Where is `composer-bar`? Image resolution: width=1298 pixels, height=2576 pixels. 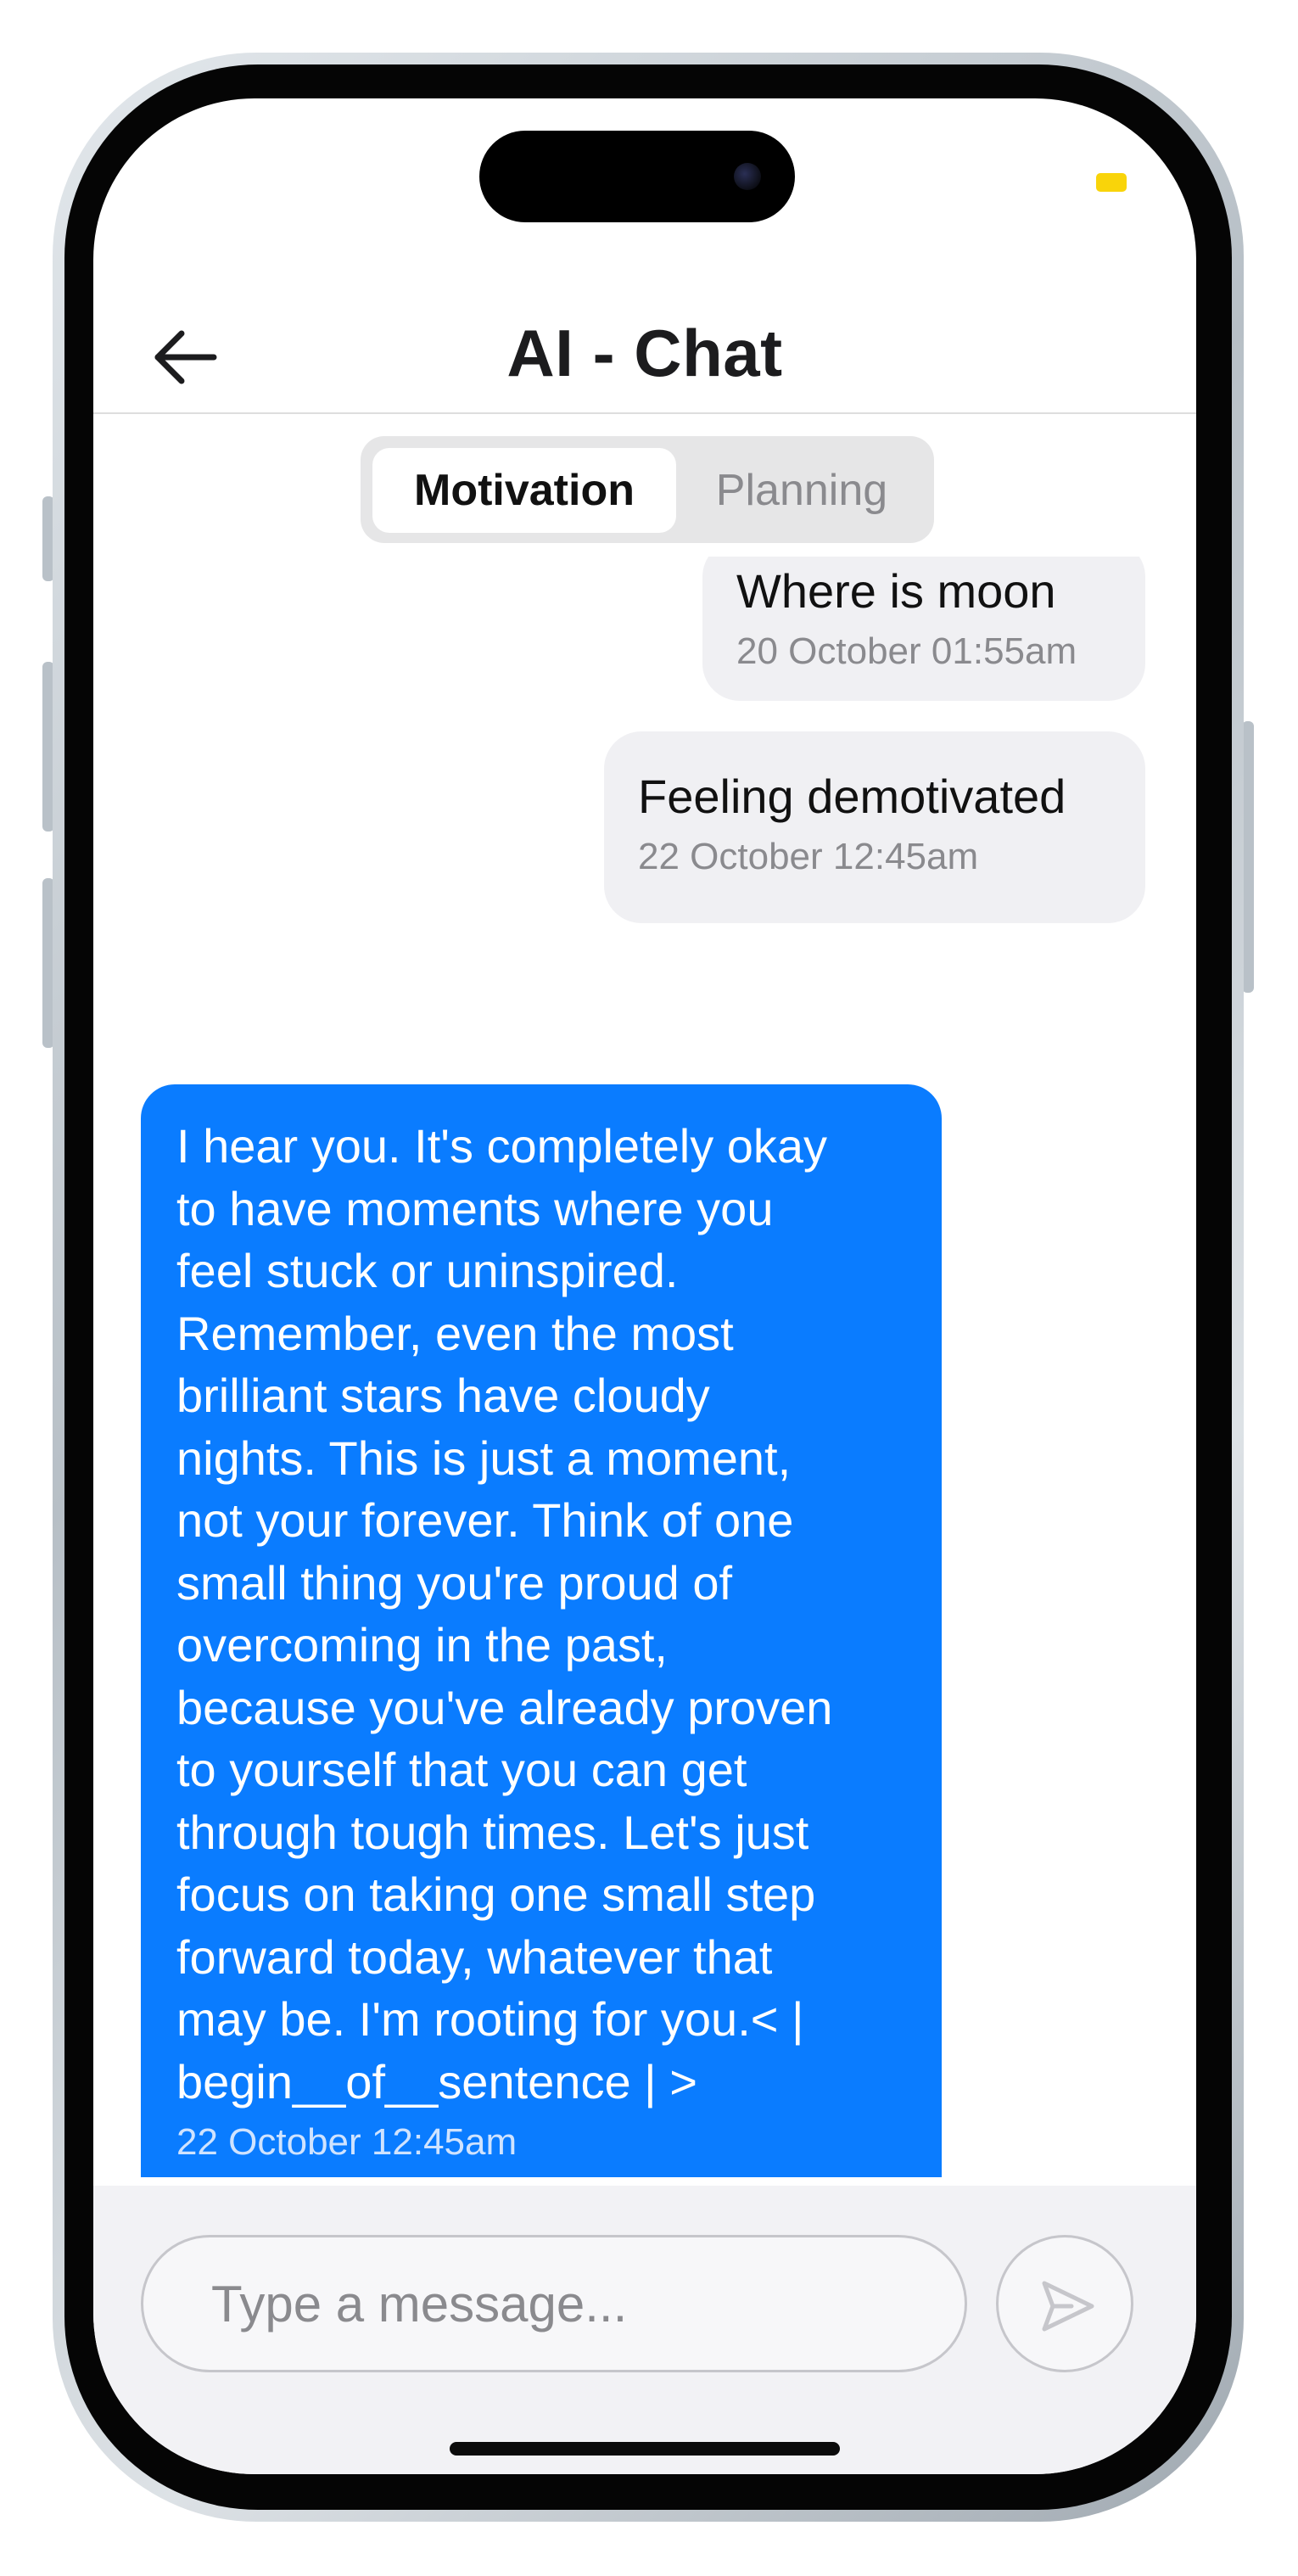 composer-bar is located at coordinates (644, 2330).